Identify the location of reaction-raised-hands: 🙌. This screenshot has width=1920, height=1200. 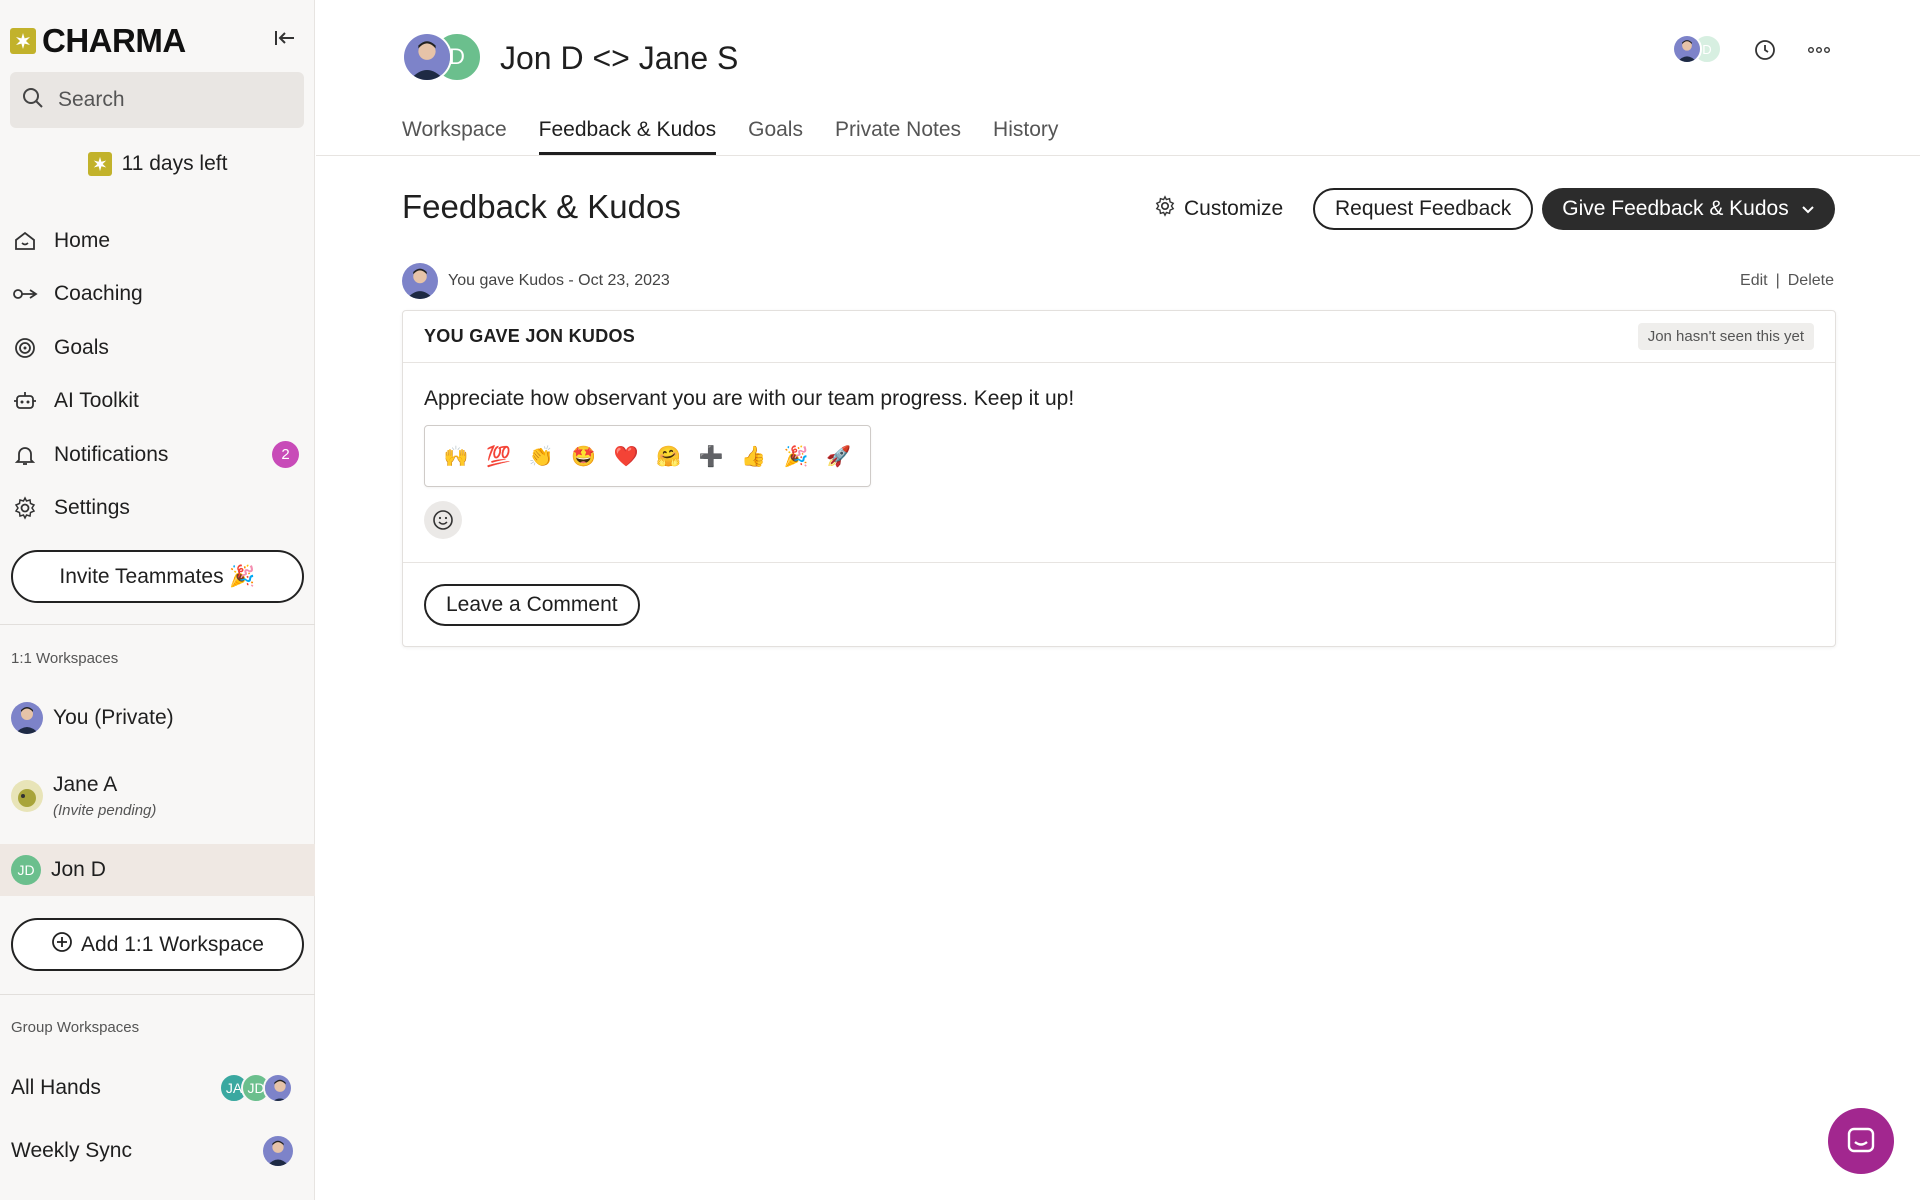
(456, 456).